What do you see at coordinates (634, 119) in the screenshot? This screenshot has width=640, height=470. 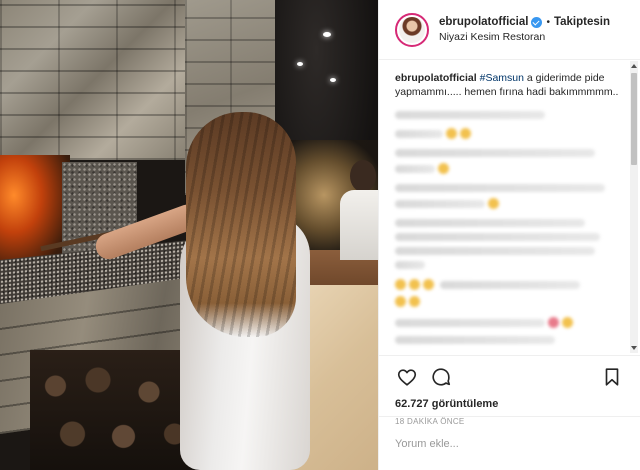 I see `scrollbar-thumb` at bounding box center [634, 119].